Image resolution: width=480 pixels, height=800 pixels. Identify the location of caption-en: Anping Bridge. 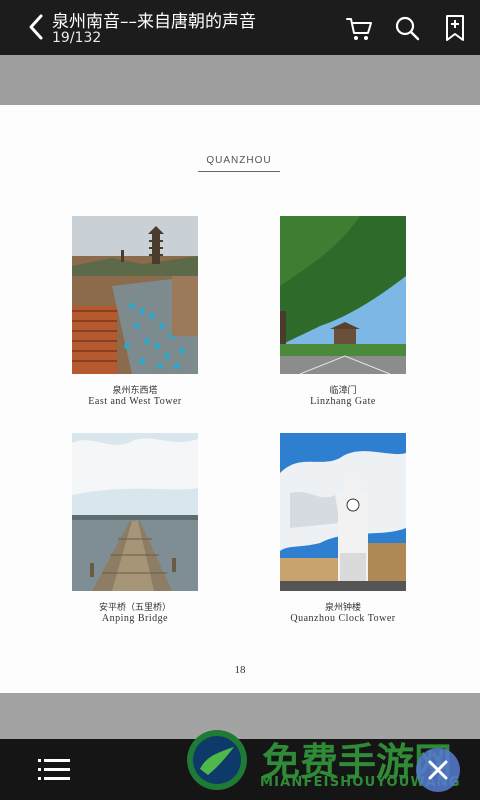
(135, 618).